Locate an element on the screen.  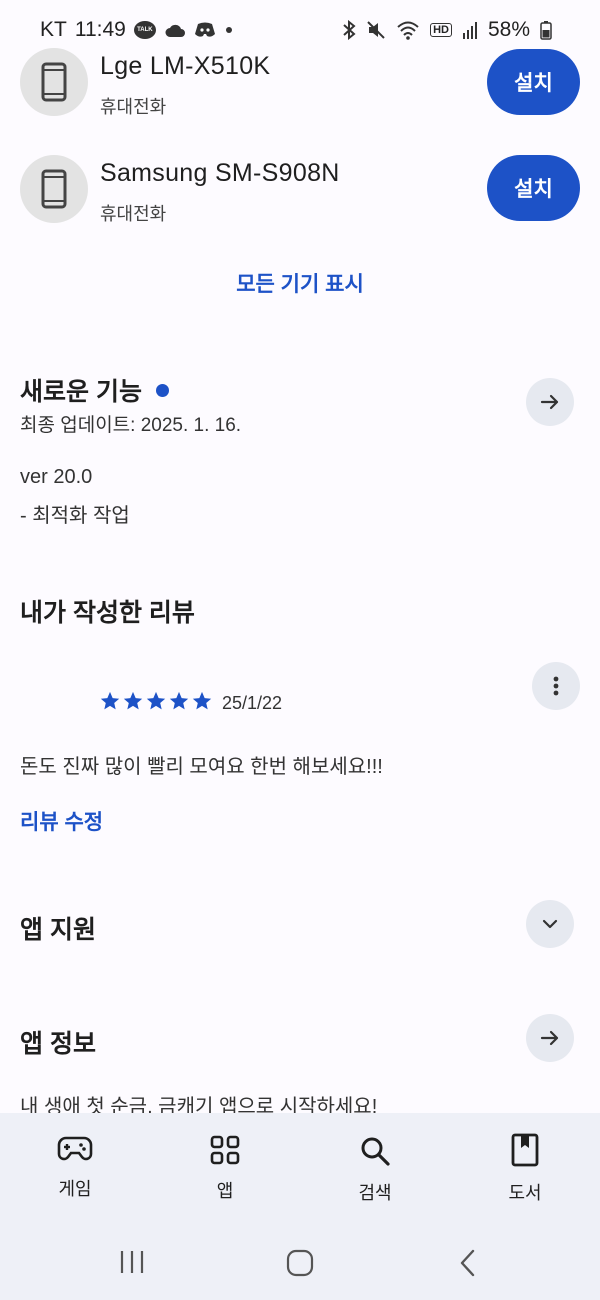
nav-item-games: 게임 is located at coordinates (75, 1168).